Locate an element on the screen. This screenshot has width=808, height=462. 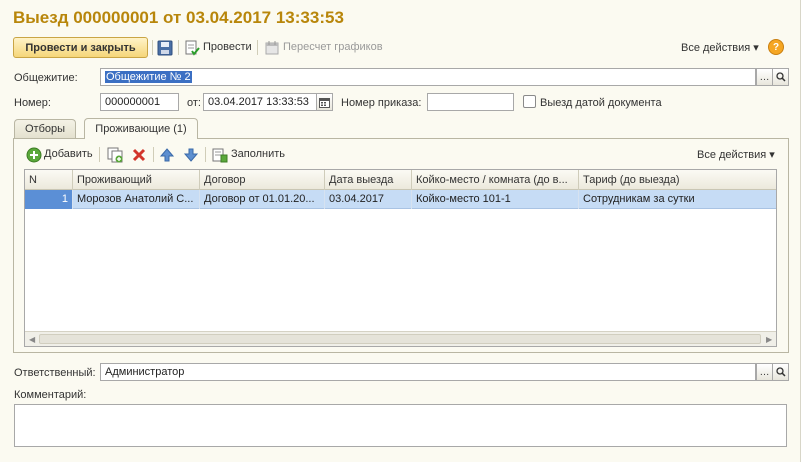
responsible-field: Администратор is located at coordinates (428, 372).